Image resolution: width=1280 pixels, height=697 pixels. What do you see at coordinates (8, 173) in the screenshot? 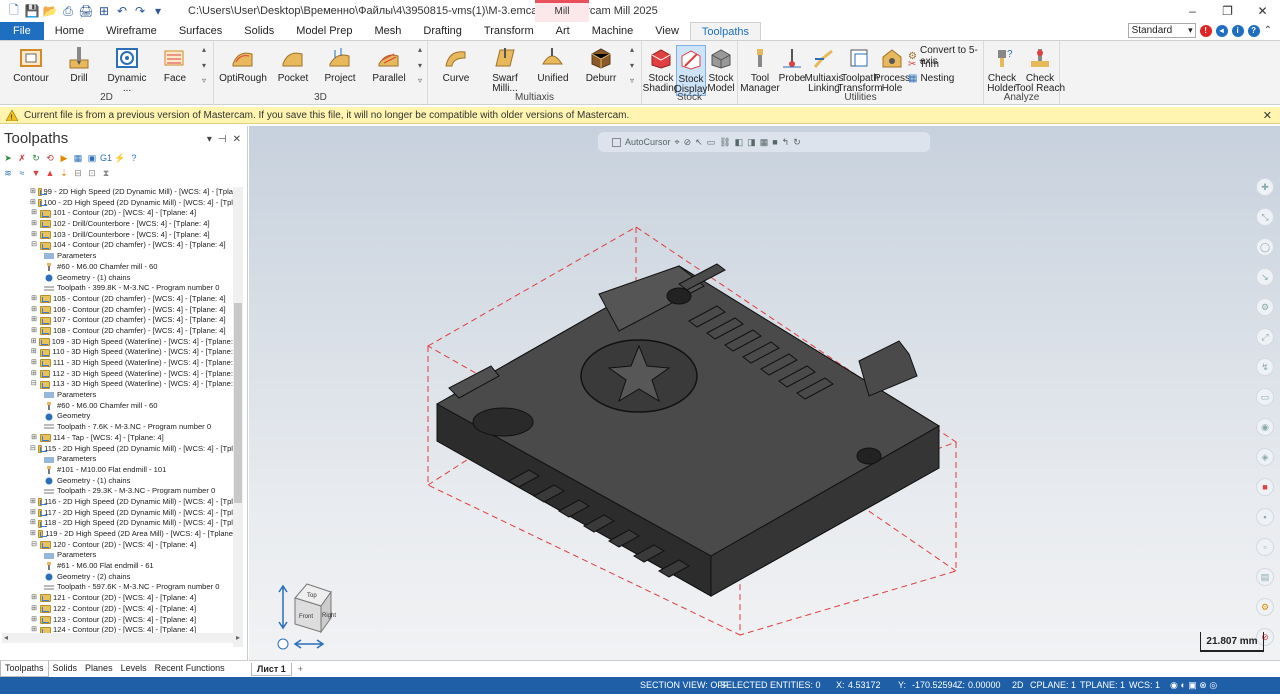
I see `lock-icon: ≋` at bounding box center [8, 173].